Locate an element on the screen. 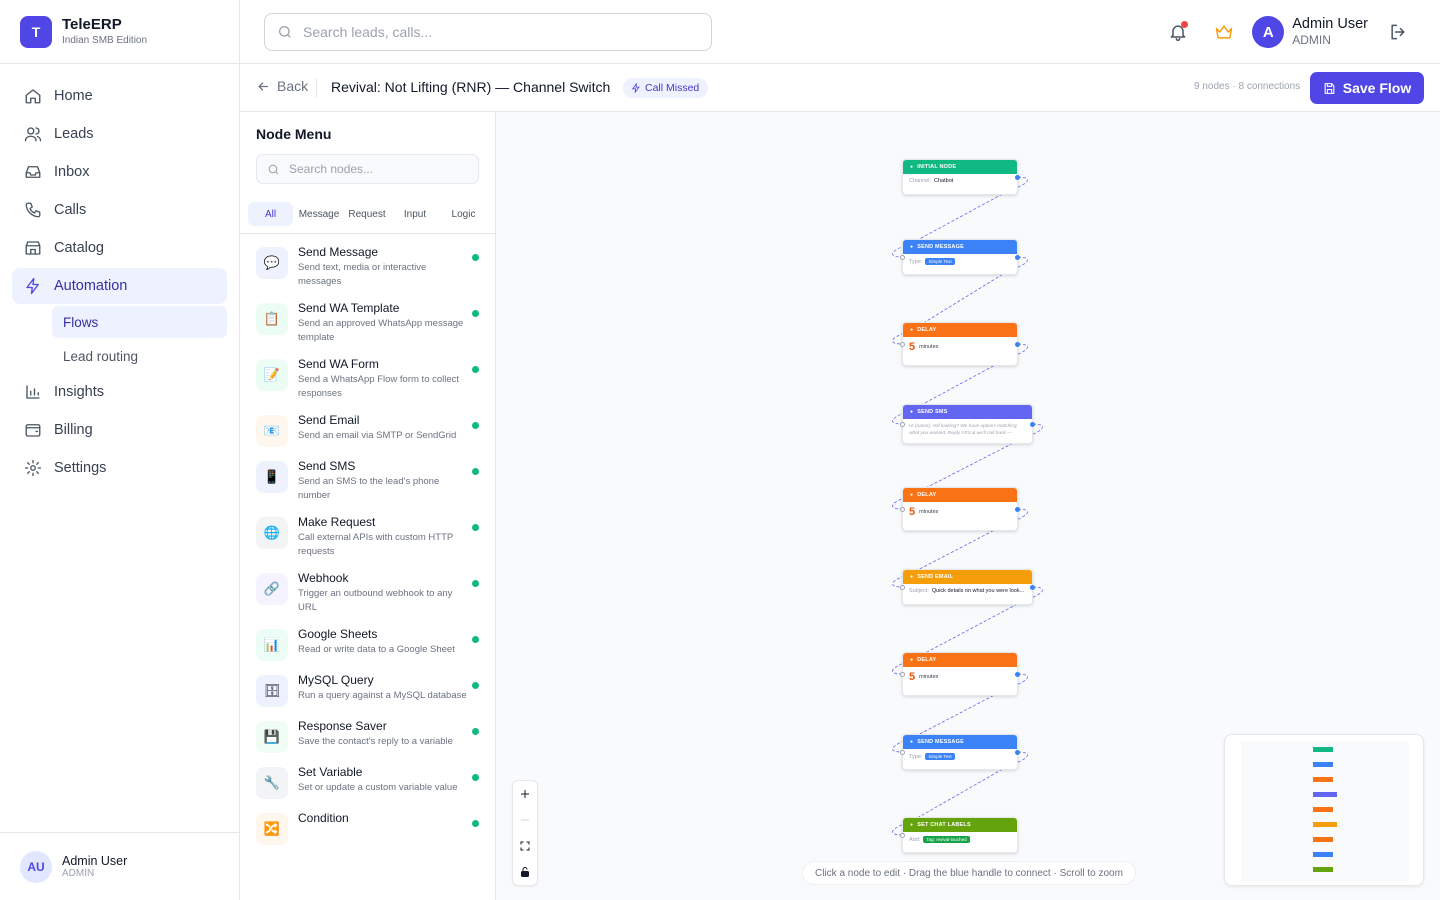 The image size is (1440, 900). sidebar-item-settings: Settings is located at coordinates (119, 468).